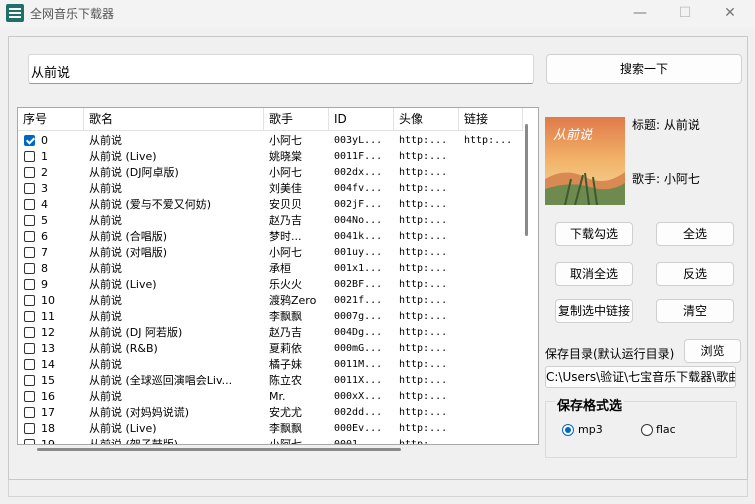 The height and width of the screenshot is (504, 755). Describe the element at coordinates (48, 441) in the screenshot. I see `row-number: 19` at that location.